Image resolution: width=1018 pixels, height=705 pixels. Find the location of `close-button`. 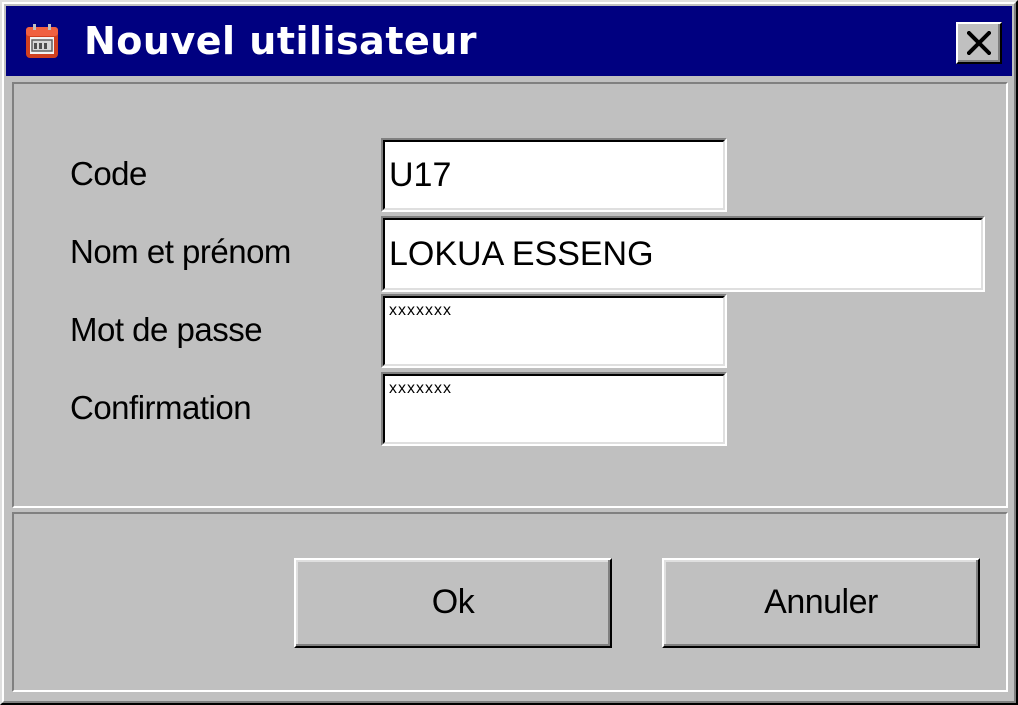

close-button is located at coordinates (979, 43).